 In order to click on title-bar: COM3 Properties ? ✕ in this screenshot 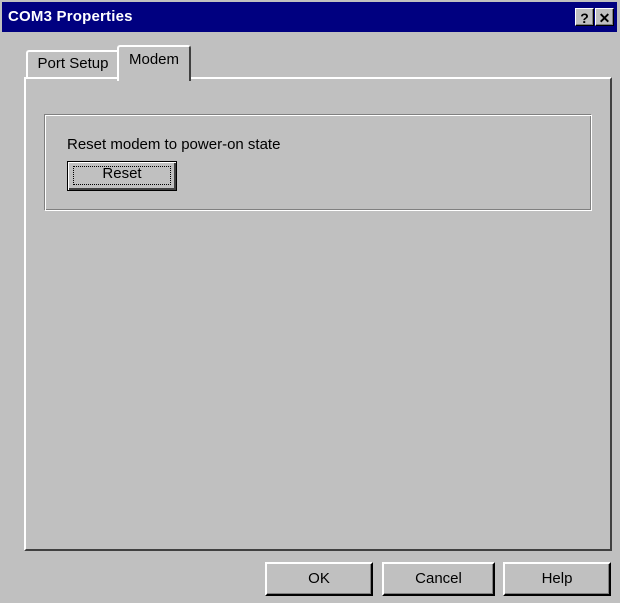, I will do `click(309, 17)`.